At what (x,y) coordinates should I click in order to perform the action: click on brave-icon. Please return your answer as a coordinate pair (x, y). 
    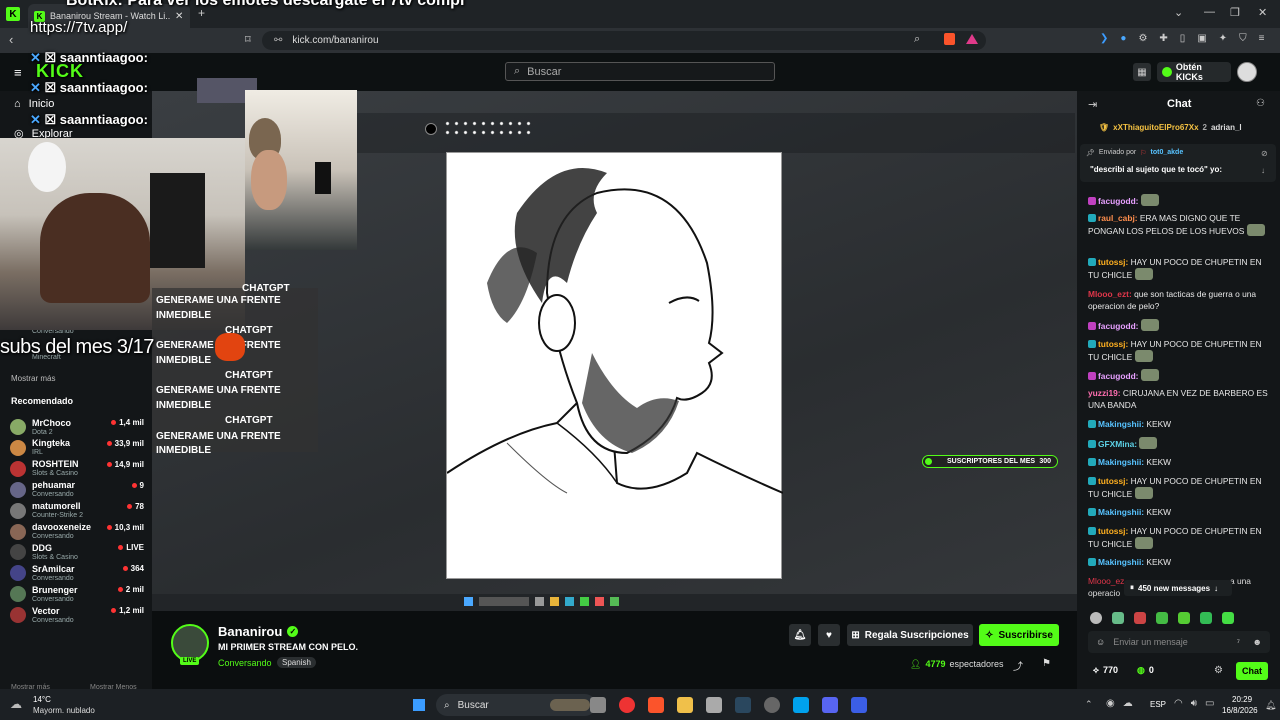
    Looking at the image, I should click on (656, 705).